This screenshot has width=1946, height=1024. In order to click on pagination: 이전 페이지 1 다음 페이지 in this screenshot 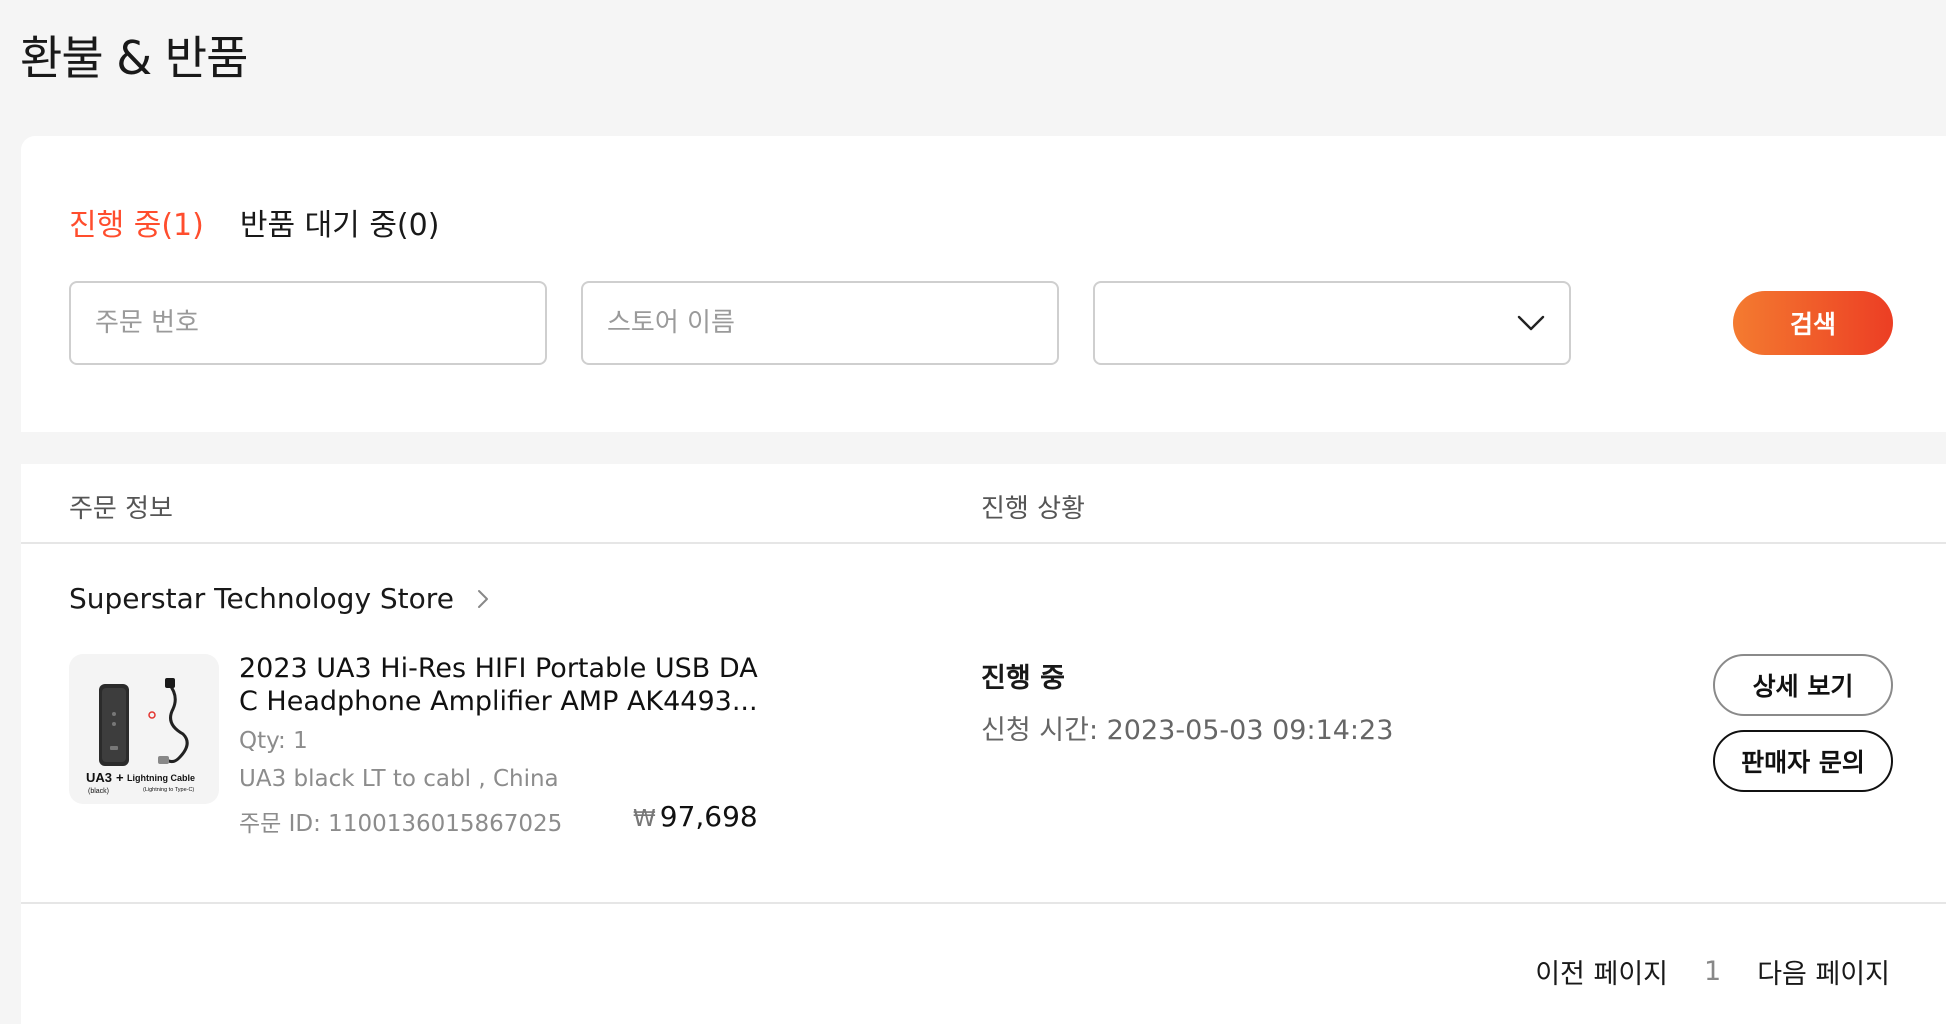, I will do `click(1712, 971)`.